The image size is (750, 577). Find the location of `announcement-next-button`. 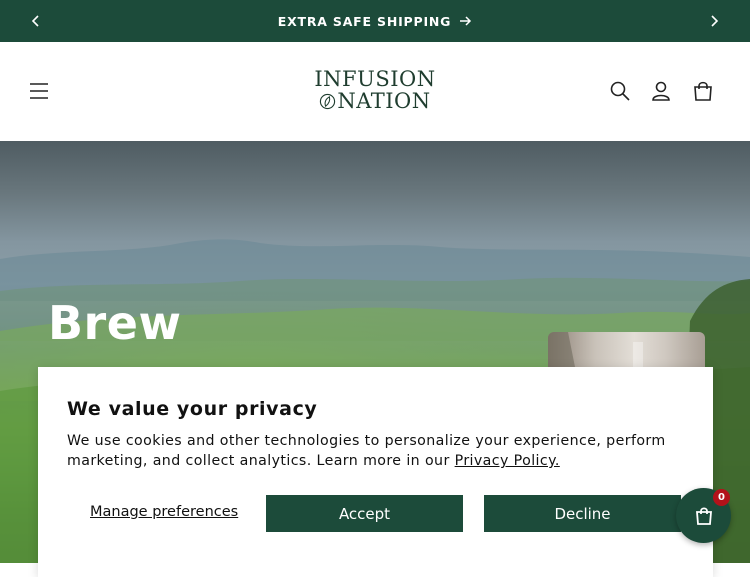

announcement-next-button is located at coordinates (714, 21).